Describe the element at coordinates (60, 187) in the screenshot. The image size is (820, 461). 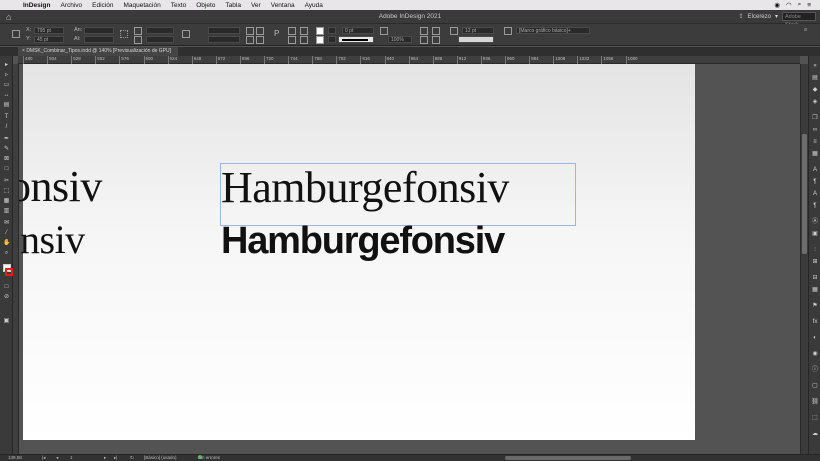
I see `left-serif-text: onsiv` at that location.